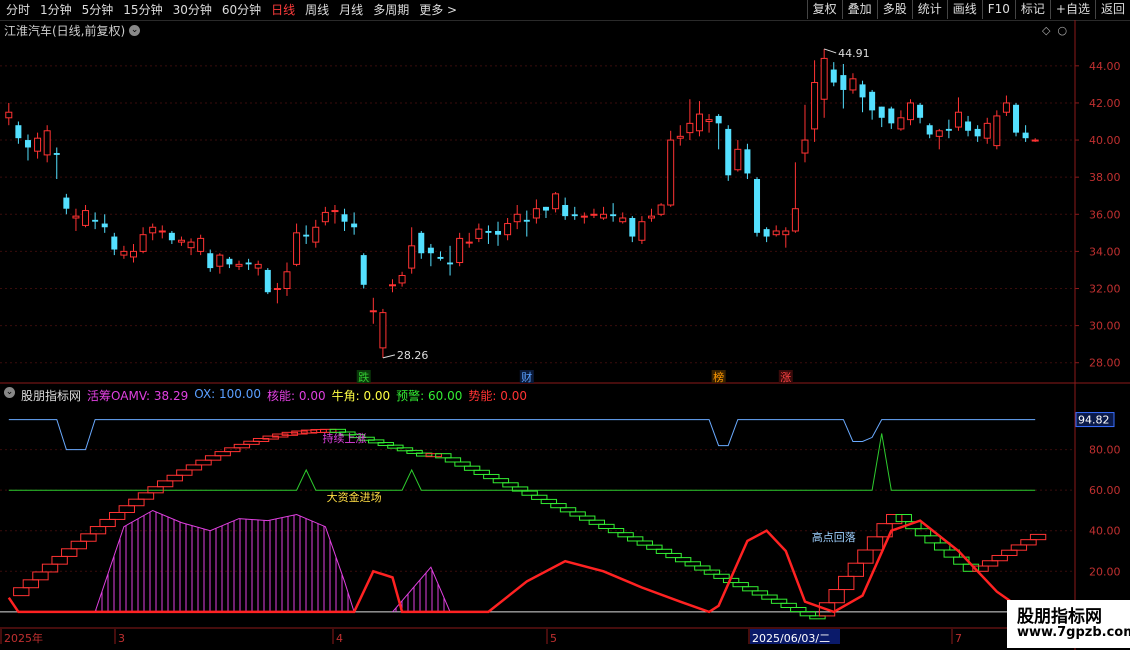 The image size is (1130, 650). What do you see at coordinates (1105, 363) in the screenshot?
I see `price-tick-label: 28.00` at bounding box center [1105, 363].